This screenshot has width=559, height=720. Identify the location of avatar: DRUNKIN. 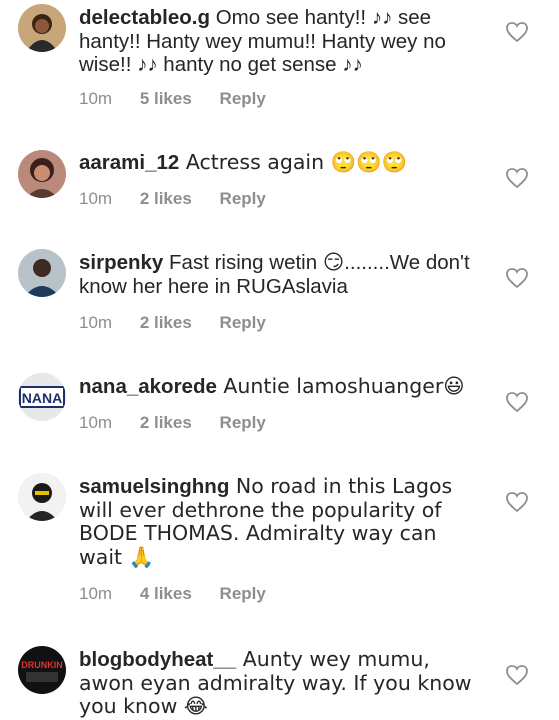
(42, 670).